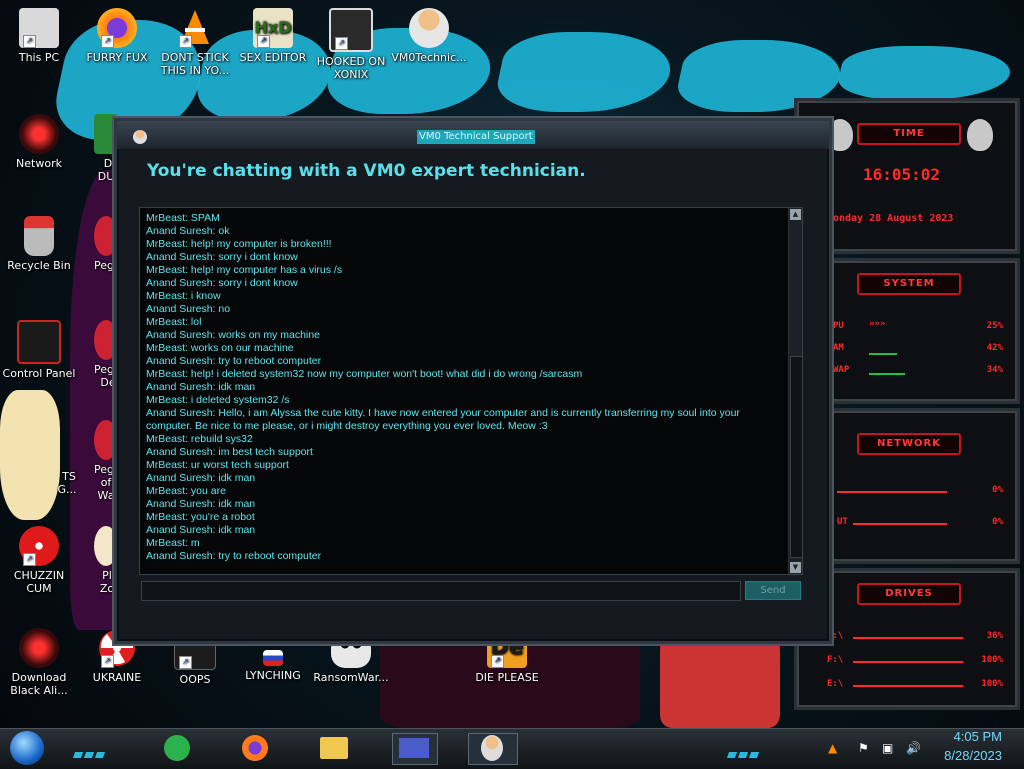 This screenshot has width=1024, height=769. What do you see at coordinates (351, 30) in the screenshot?
I see `xonix-game-icon` at bounding box center [351, 30].